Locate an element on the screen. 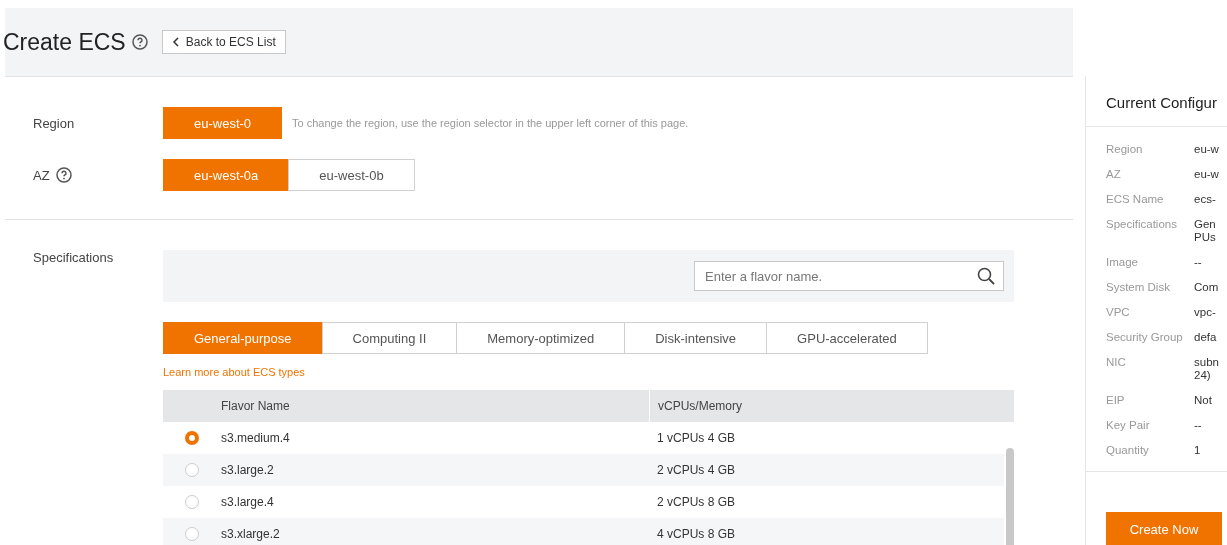 The width and height of the screenshot is (1227, 545). config-value: vpc- is located at coordinates (1205, 312).